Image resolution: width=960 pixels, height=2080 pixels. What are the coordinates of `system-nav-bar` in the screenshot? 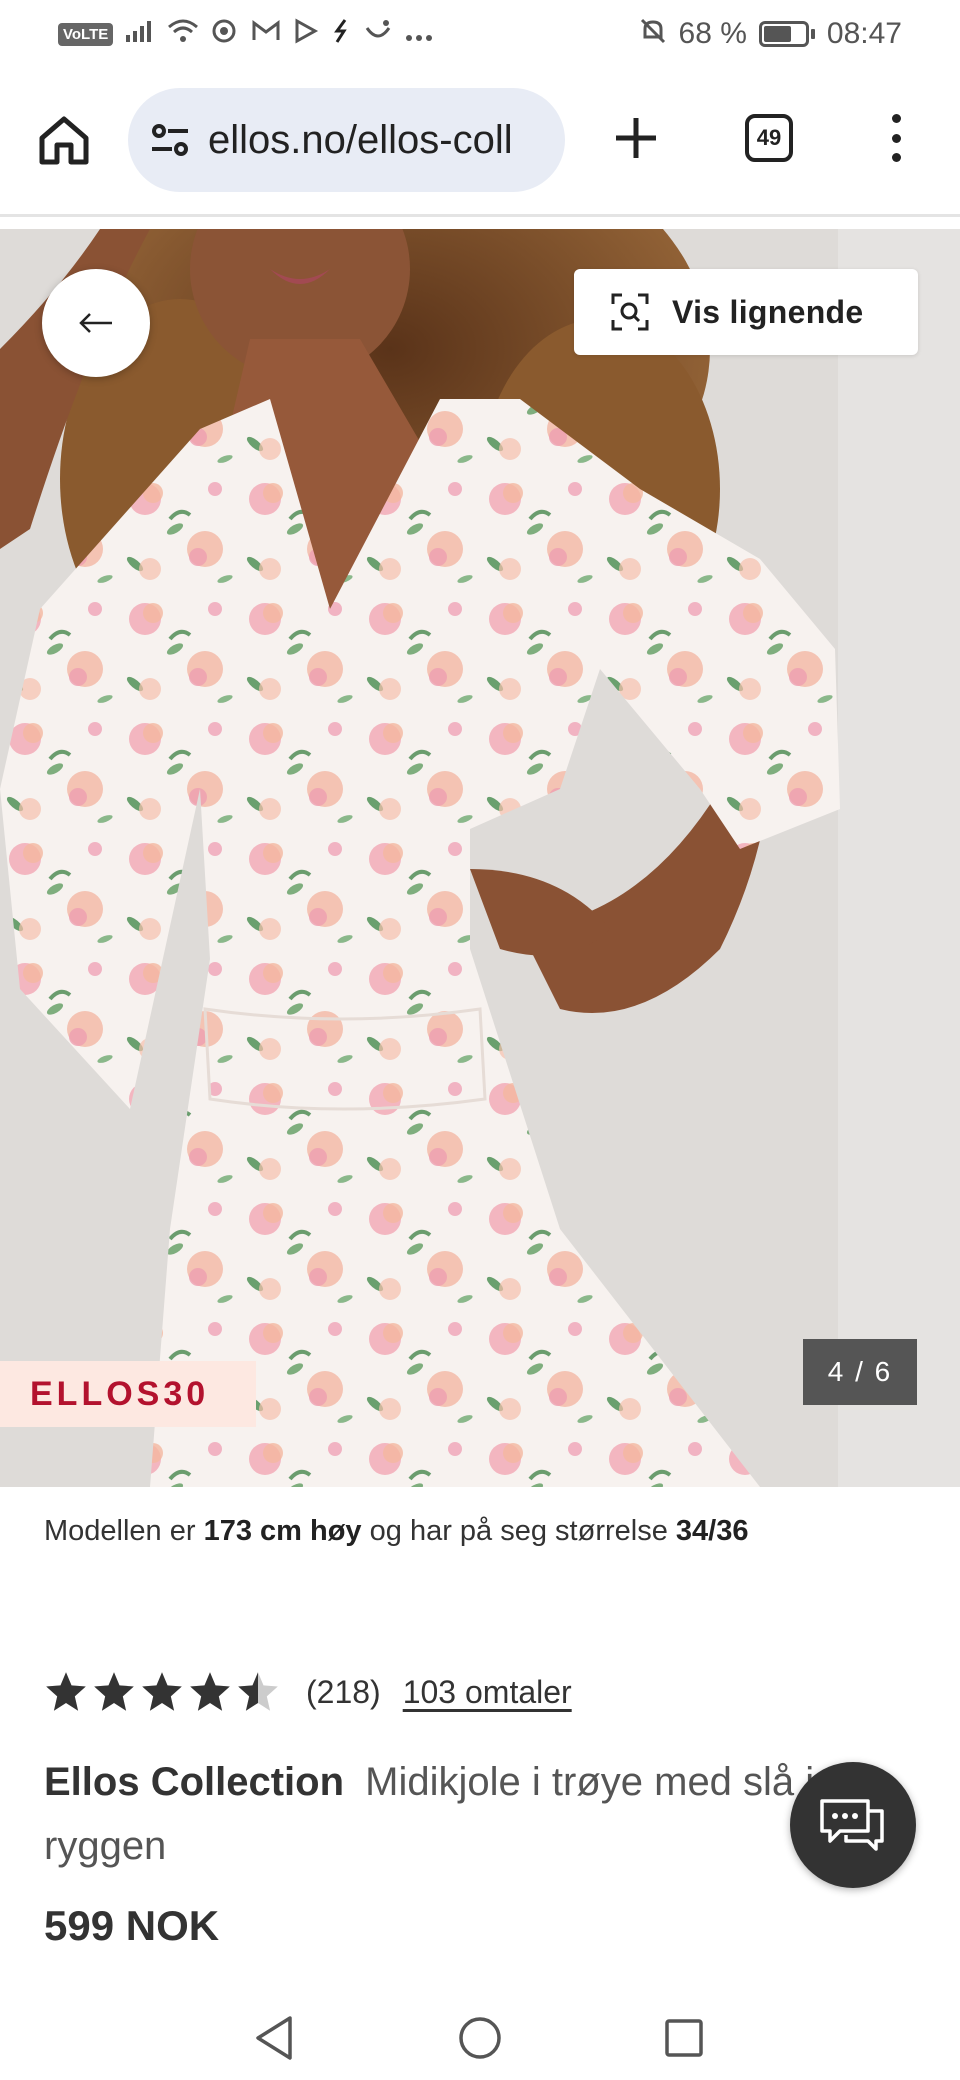 It's located at (480, 2040).